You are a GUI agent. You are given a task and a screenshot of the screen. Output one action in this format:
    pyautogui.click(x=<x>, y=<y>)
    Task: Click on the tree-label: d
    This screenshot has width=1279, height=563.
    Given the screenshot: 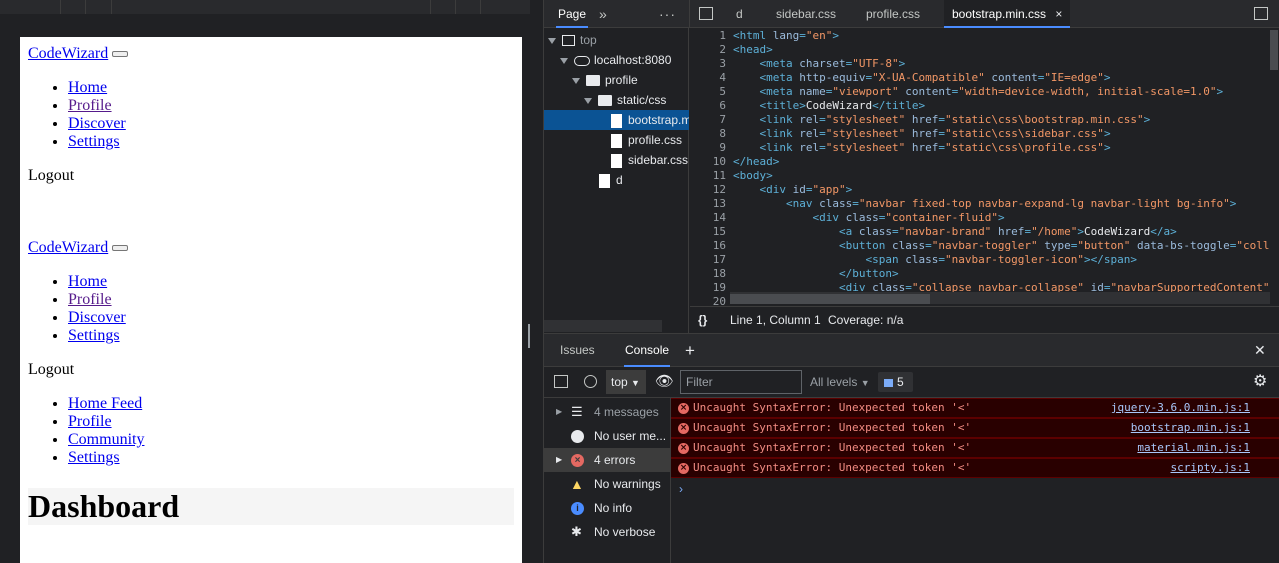 What is the action you would take?
    pyautogui.click(x=619, y=180)
    